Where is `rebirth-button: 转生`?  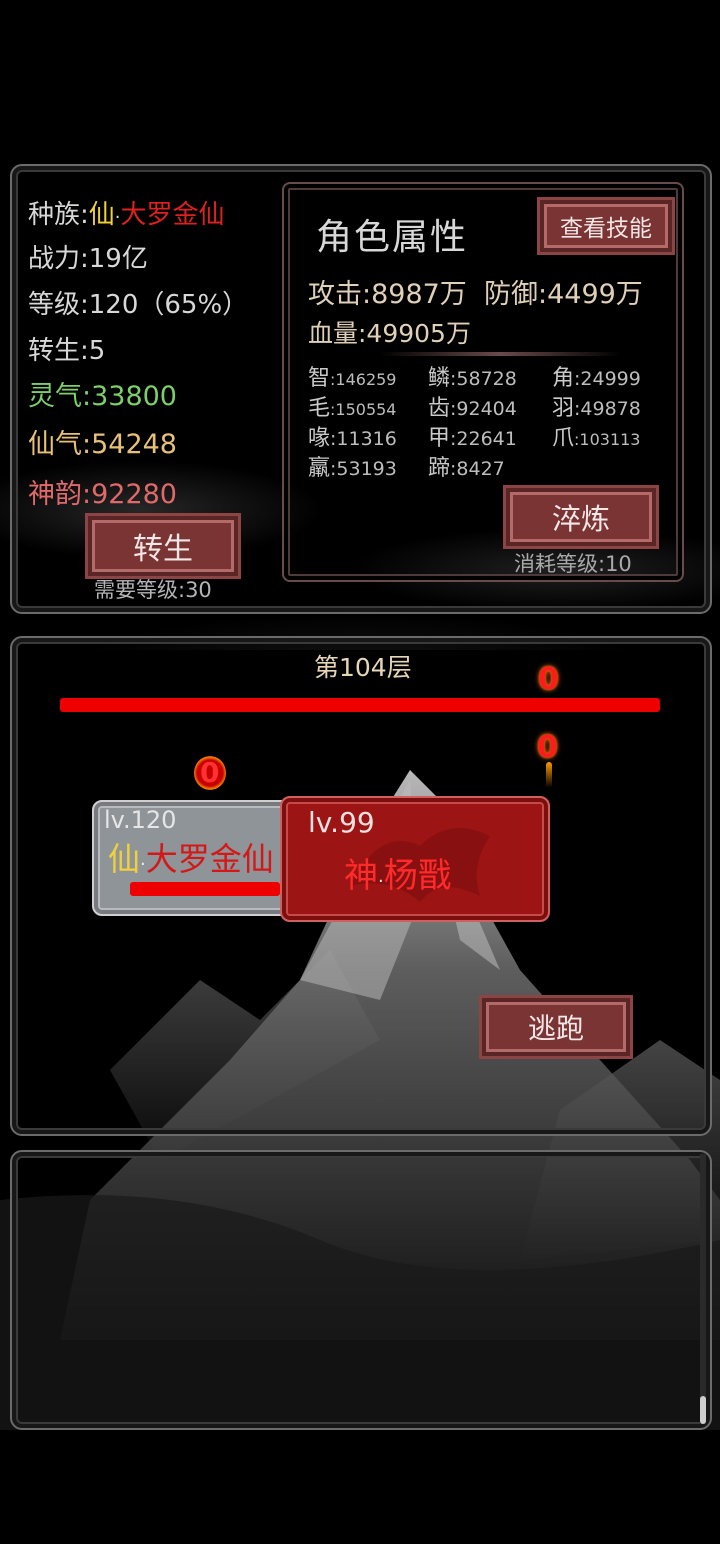
rebirth-button: 转生 is located at coordinates (163, 546).